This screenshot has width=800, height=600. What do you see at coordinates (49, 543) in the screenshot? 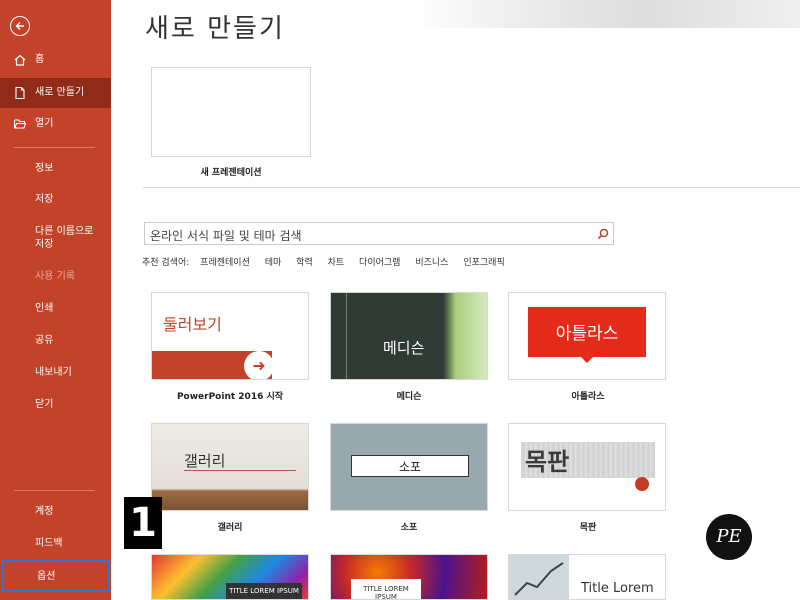
I see `sidebar-item-label: 피드백` at bounding box center [49, 543].